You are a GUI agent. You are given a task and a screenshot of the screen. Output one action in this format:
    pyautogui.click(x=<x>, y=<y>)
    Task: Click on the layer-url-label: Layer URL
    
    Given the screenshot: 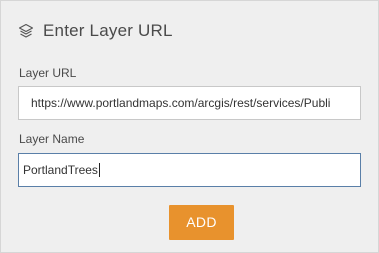 What is the action you would take?
    pyautogui.click(x=48, y=73)
    